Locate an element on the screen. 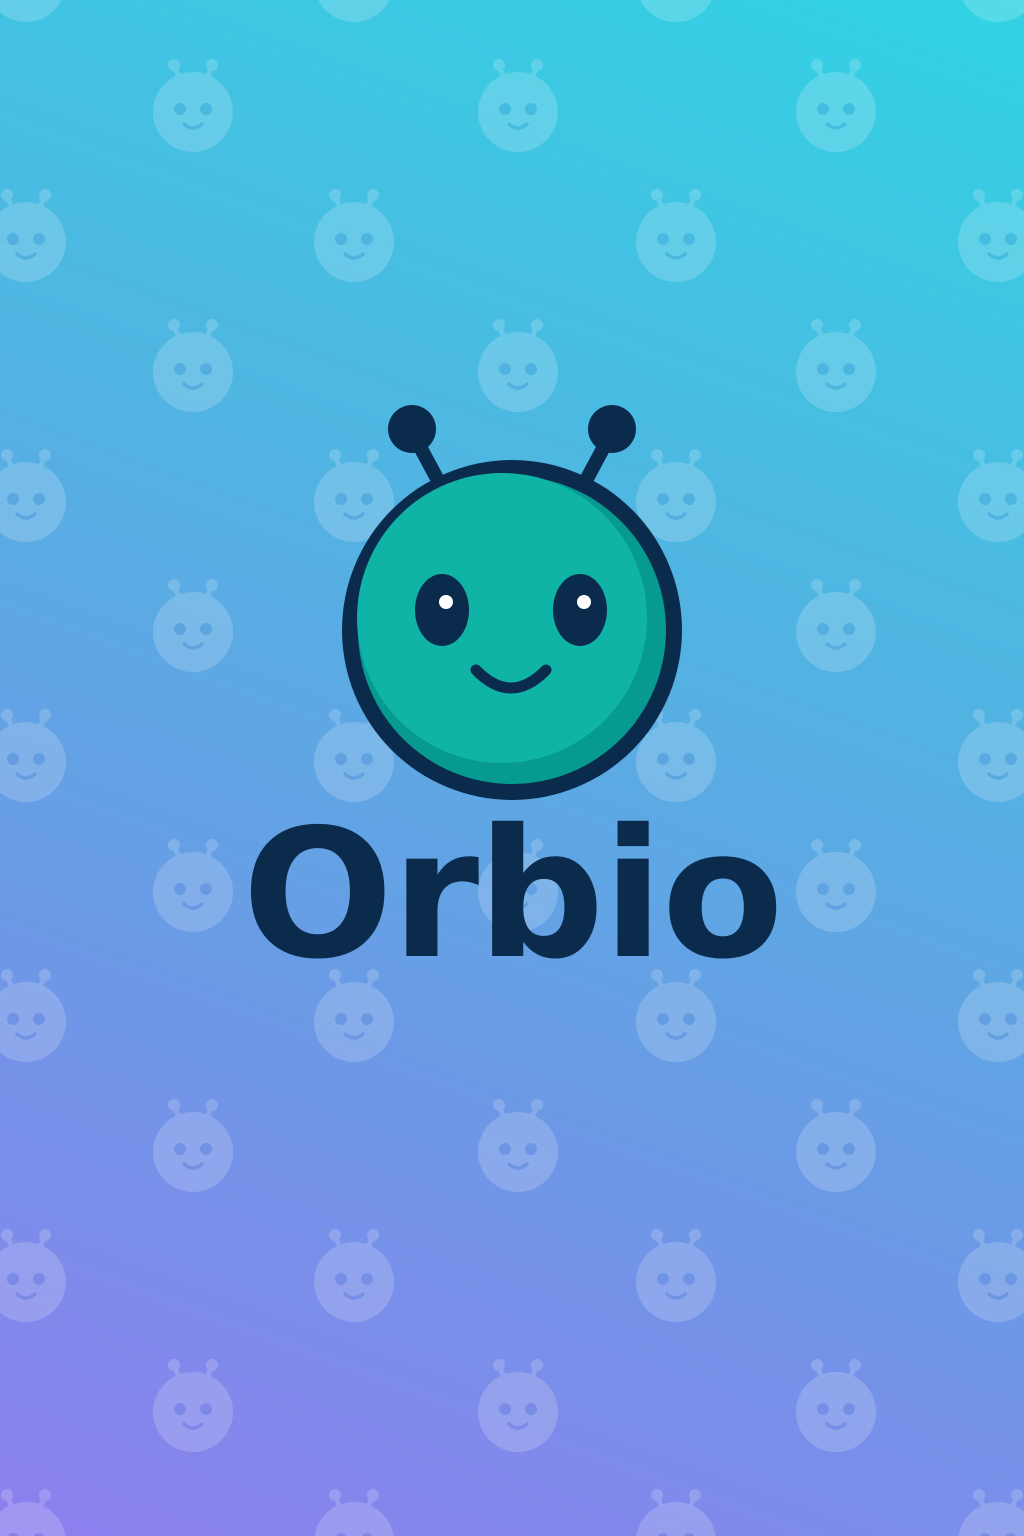  alien-mascot-icon is located at coordinates (512, 608).